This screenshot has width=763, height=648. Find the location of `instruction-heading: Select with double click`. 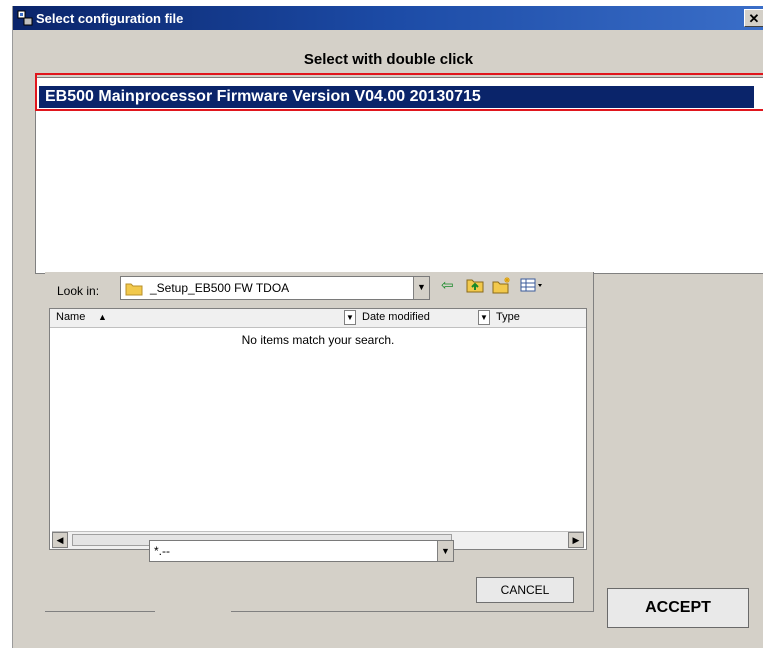

instruction-heading: Select with double click is located at coordinates (388, 59).